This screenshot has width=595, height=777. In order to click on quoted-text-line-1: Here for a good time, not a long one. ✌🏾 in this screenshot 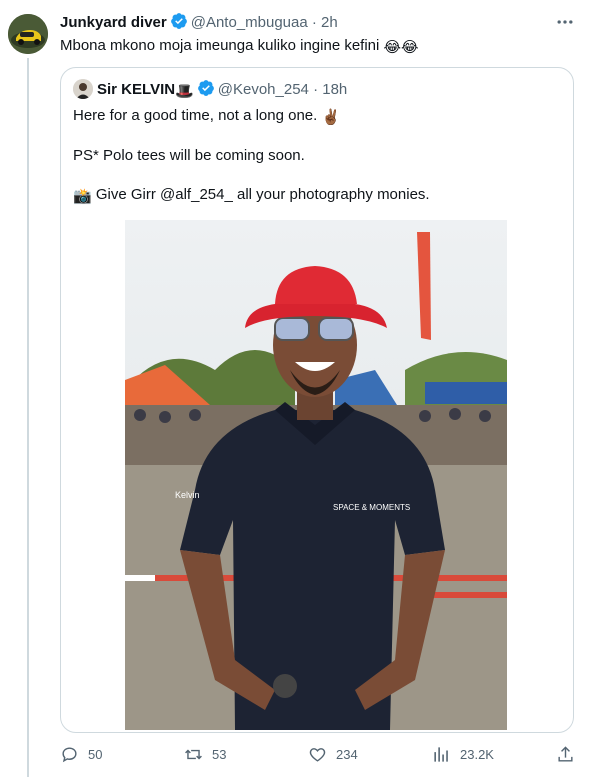, I will do `click(206, 117)`.